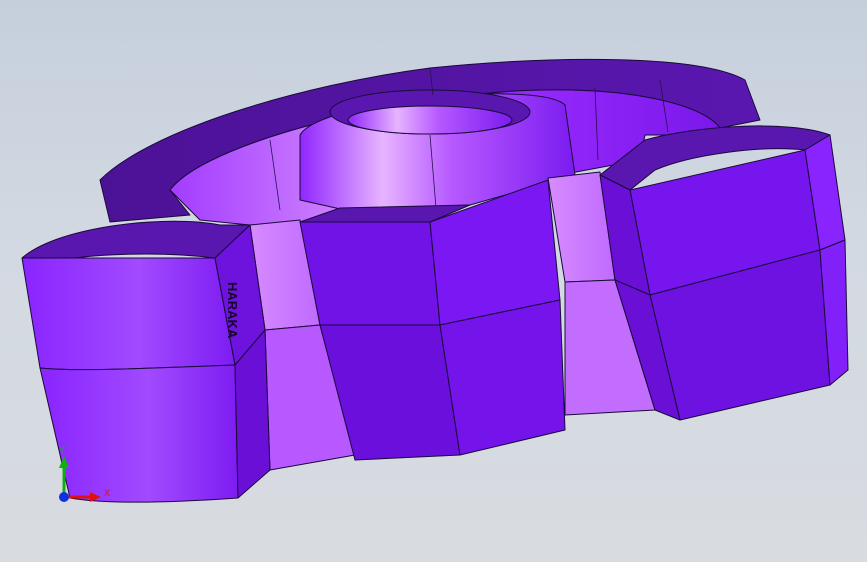 The image size is (867, 562). Describe the element at coordinates (62, 450) in the screenshot. I see `y-axis-label: Y` at that location.